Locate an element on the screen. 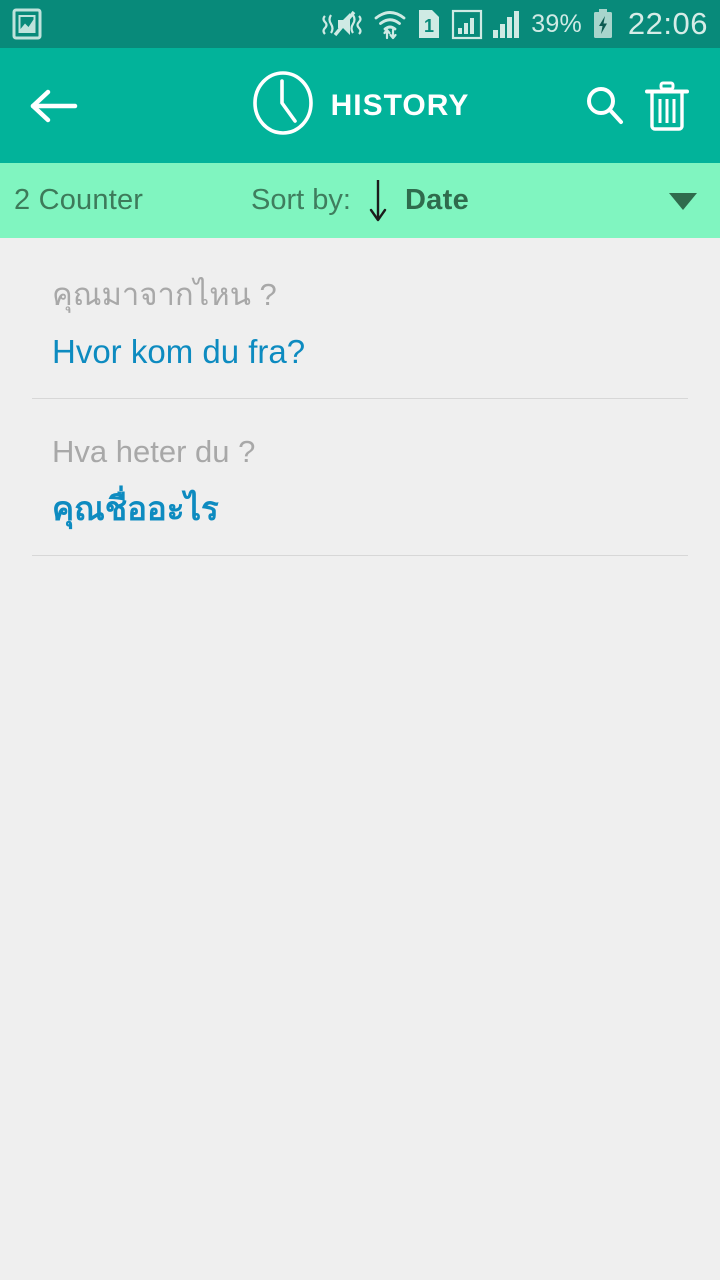  list-item: Hva heter du ? คุณชื่ออะไร is located at coordinates (360, 477).